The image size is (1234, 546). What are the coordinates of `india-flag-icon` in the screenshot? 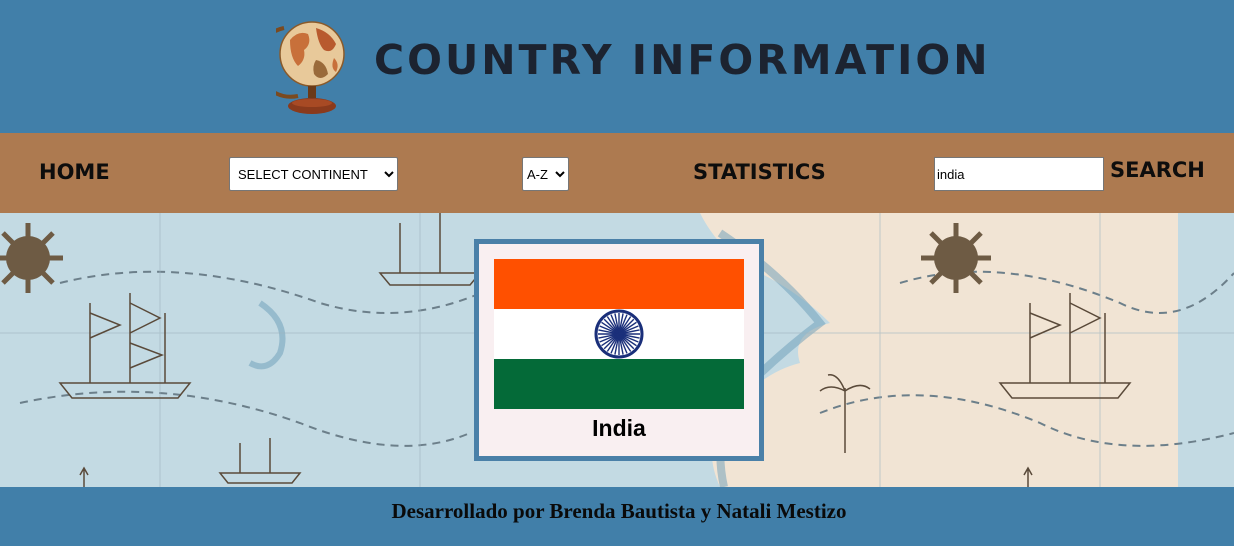 It's located at (619, 334).